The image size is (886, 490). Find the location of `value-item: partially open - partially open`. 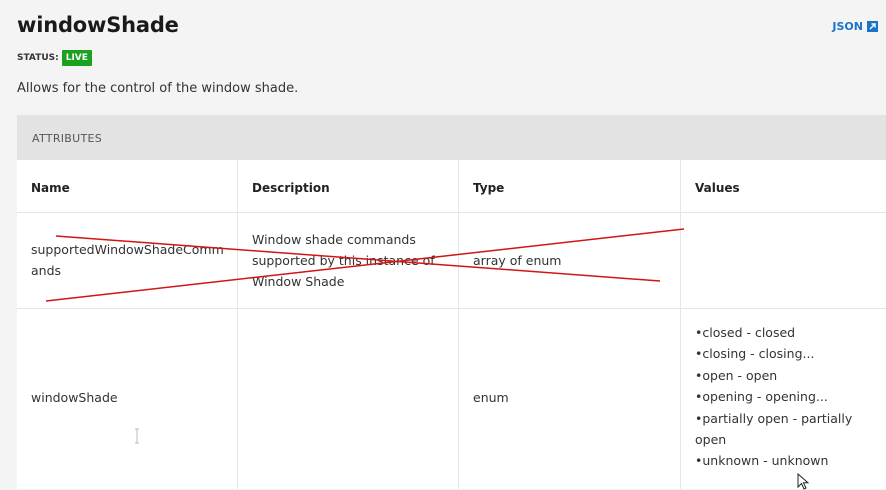

value-item: partially open - partially open is located at coordinates (785, 429).